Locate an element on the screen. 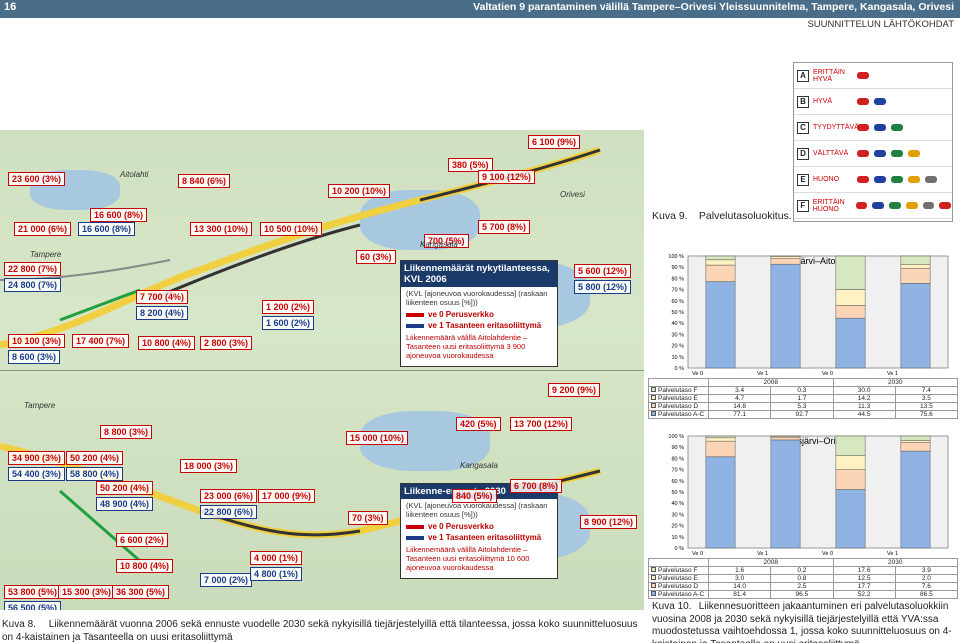 This screenshot has width=960, height=643. figure-9-caption: Kuva 9. Palvelutasoluokitus. is located at coordinates (722, 216).